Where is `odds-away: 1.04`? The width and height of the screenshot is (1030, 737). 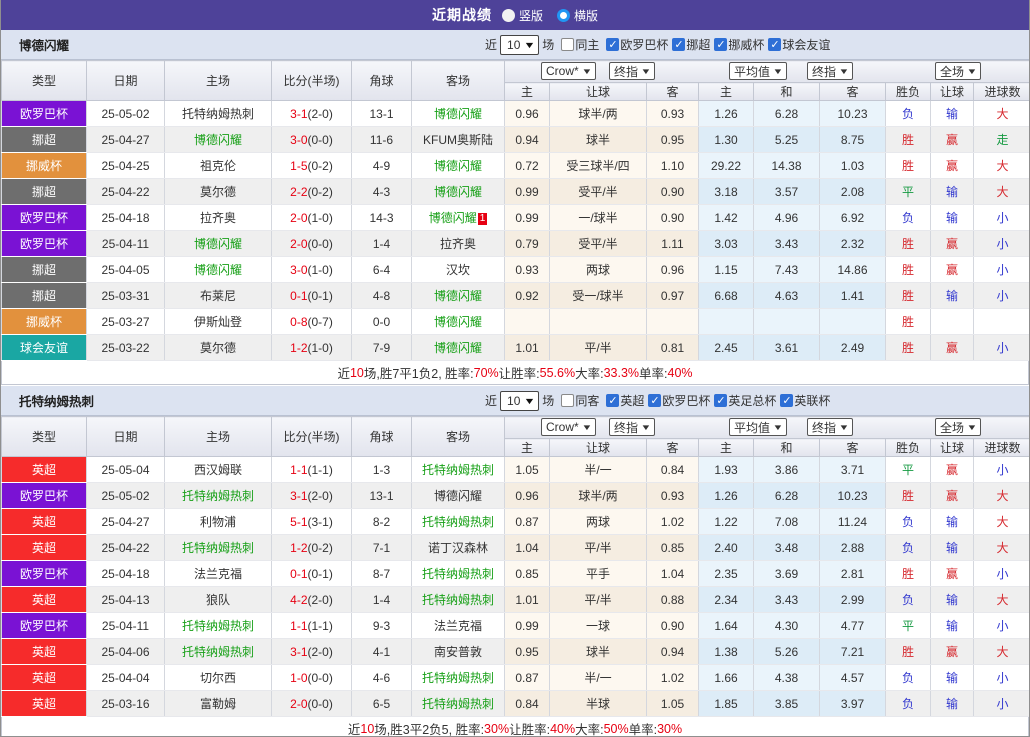 odds-away: 1.04 is located at coordinates (672, 573).